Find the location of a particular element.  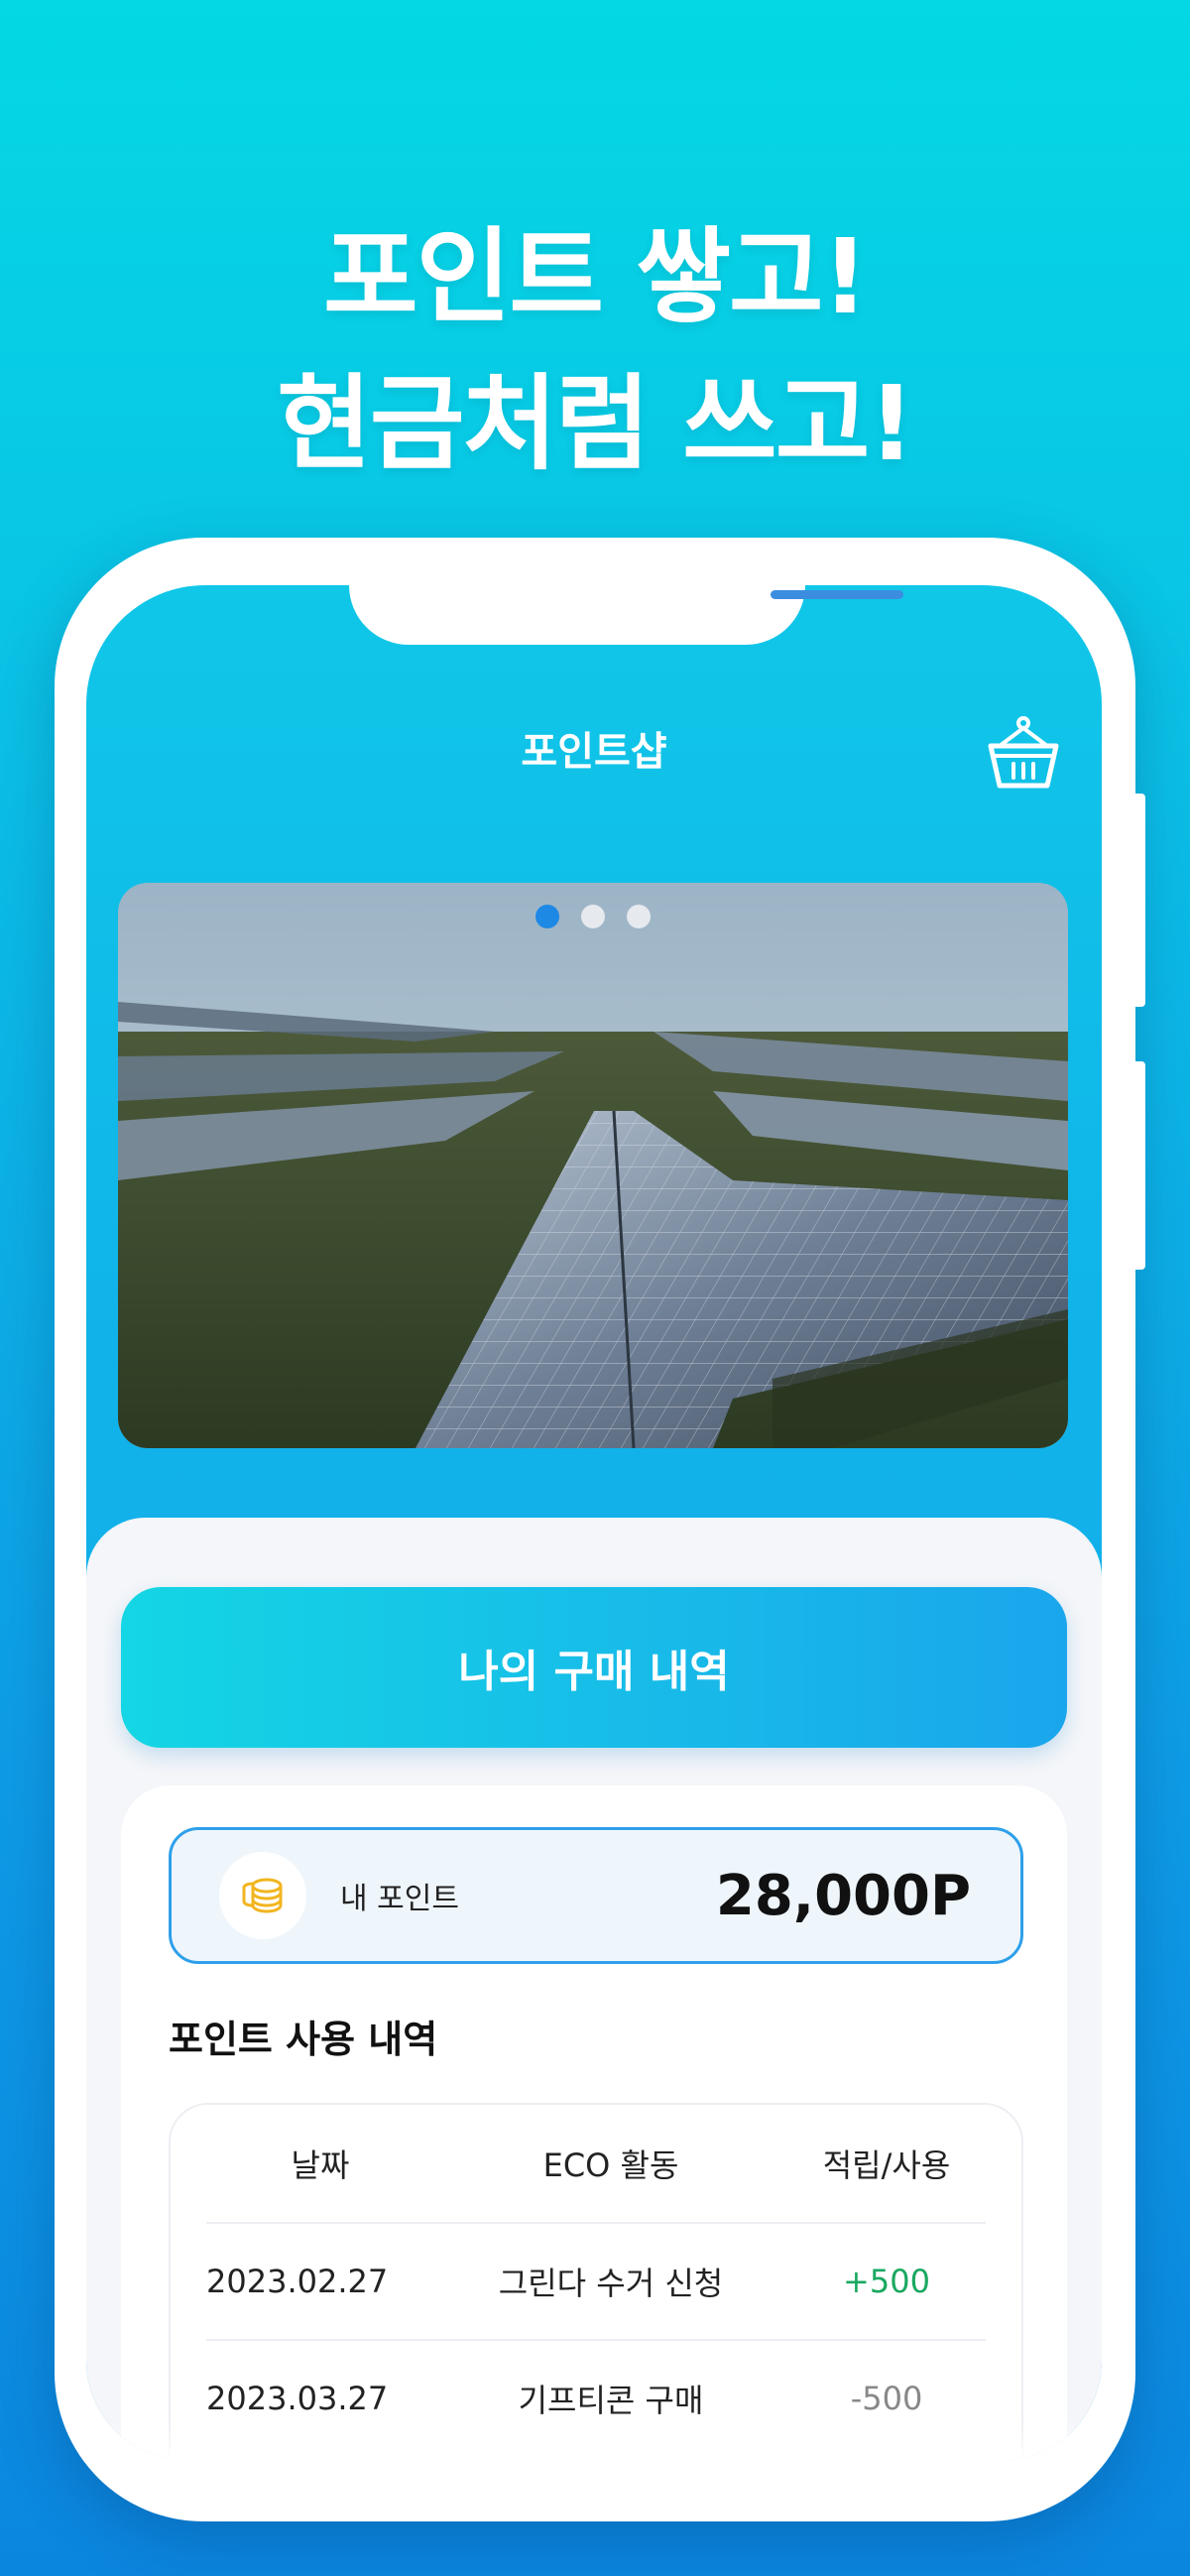

row-date: 2023.03.27 is located at coordinates (297, 2398).